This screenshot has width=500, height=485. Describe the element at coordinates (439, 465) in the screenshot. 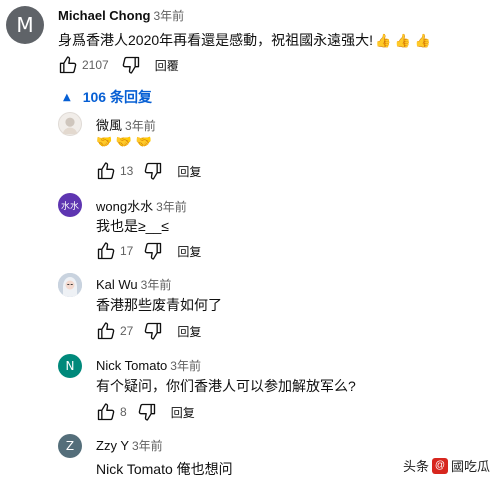

I see `at-icon: @` at that location.